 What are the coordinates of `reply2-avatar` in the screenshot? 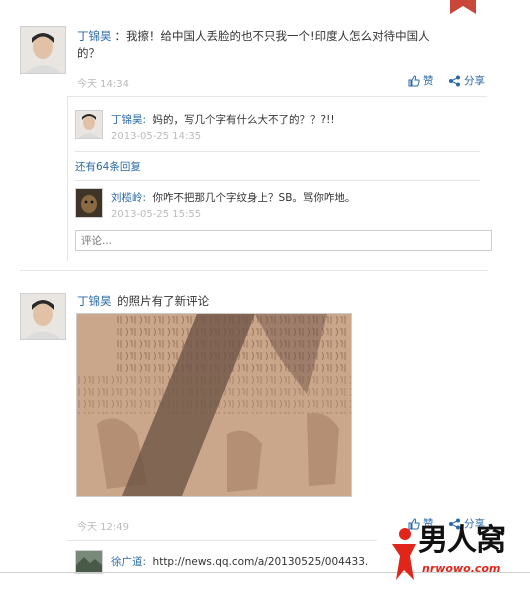 It's located at (89, 203).